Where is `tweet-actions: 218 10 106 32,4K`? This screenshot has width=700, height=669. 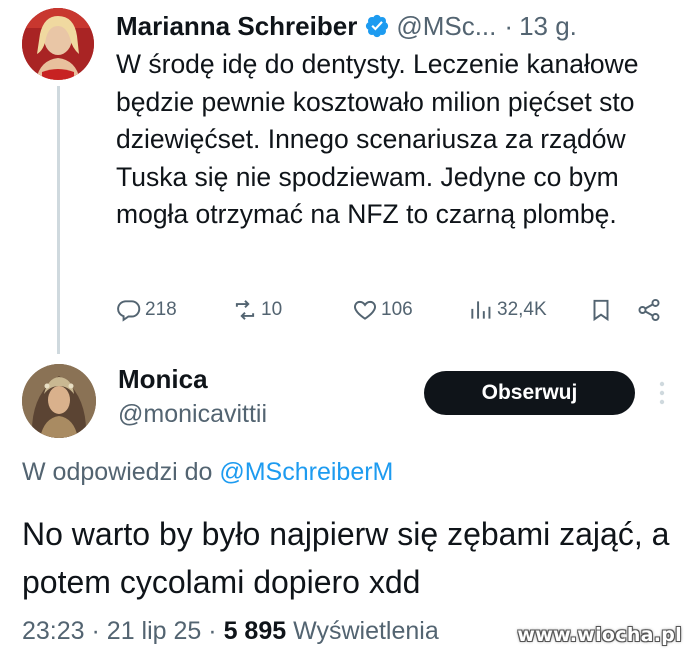 tweet-actions: 218 10 106 32,4K is located at coordinates (396, 310).